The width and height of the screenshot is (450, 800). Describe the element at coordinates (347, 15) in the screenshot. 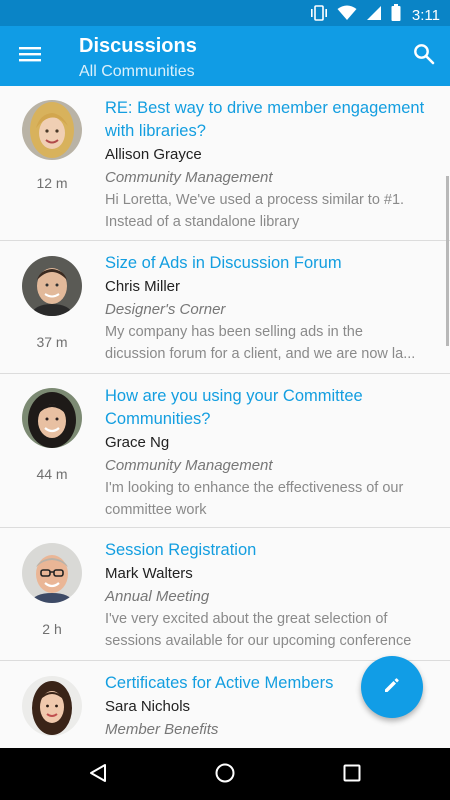

I see `wifi-icon` at that location.